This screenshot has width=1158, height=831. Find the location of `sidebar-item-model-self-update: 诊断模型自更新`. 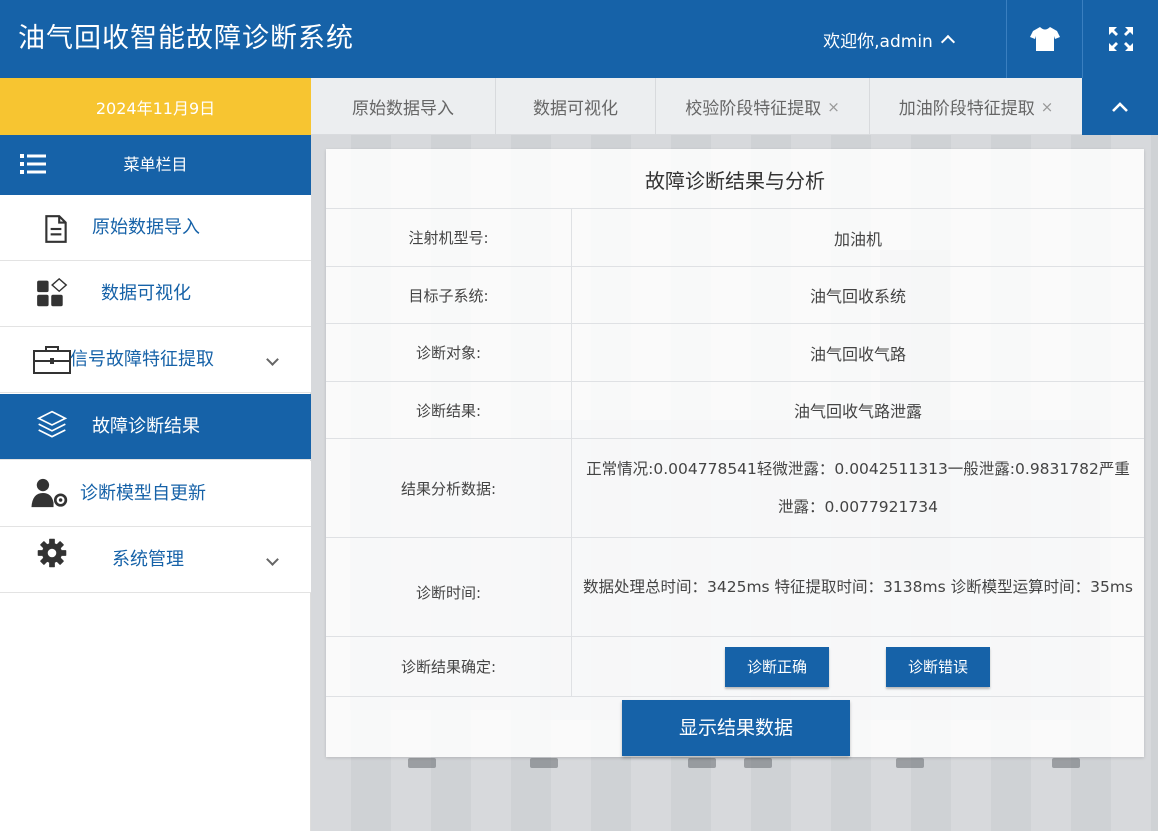

sidebar-item-model-self-update: 诊断模型自更新 is located at coordinates (155, 494).